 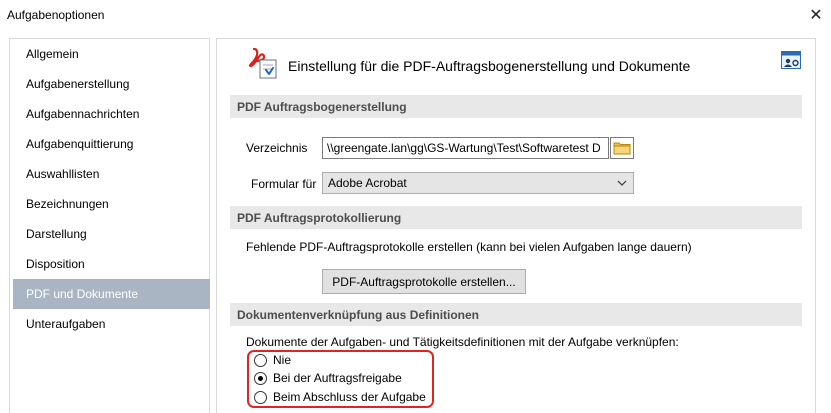 I want to click on sidebar-item-label: Allgemein, so click(x=52, y=54).